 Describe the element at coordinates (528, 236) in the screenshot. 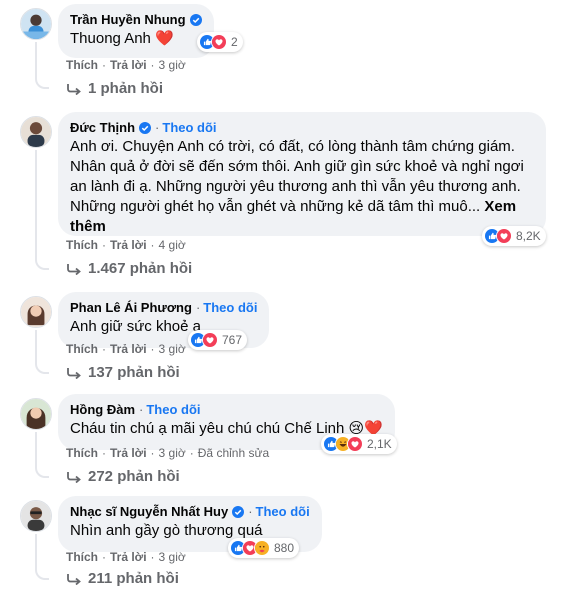

I see `reaction-count: 8,2K` at that location.